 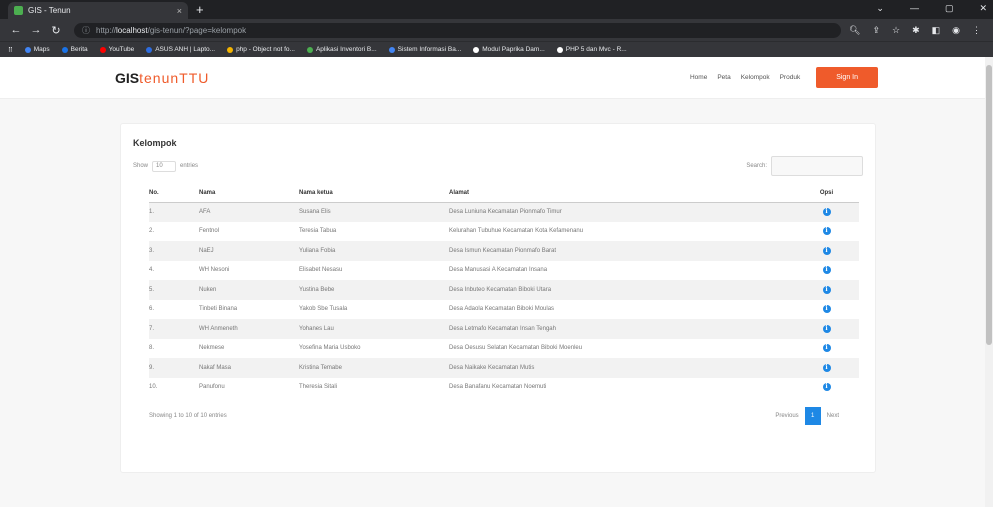 What do you see at coordinates (374, 193) in the screenshot?
I see `col-nama-ketua: Nama ketua` at bounding box center [374, 193].